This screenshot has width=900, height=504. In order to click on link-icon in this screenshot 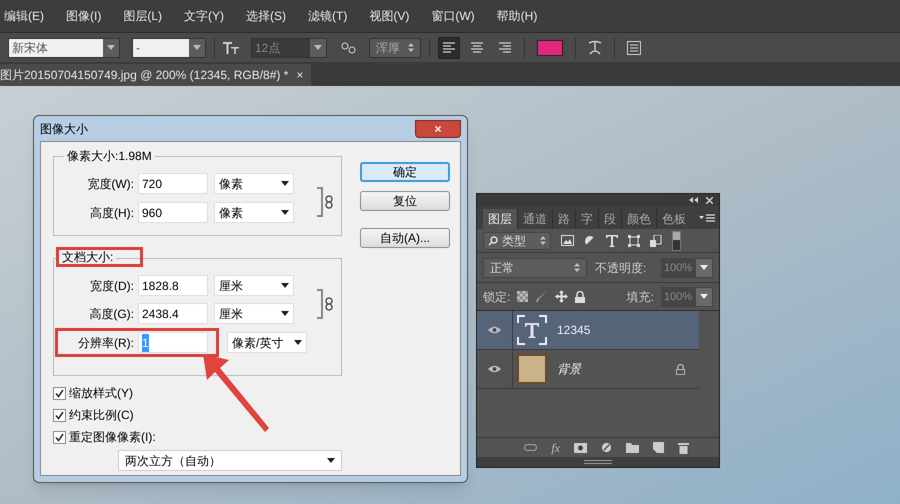, I will do `click(531, 447)`.